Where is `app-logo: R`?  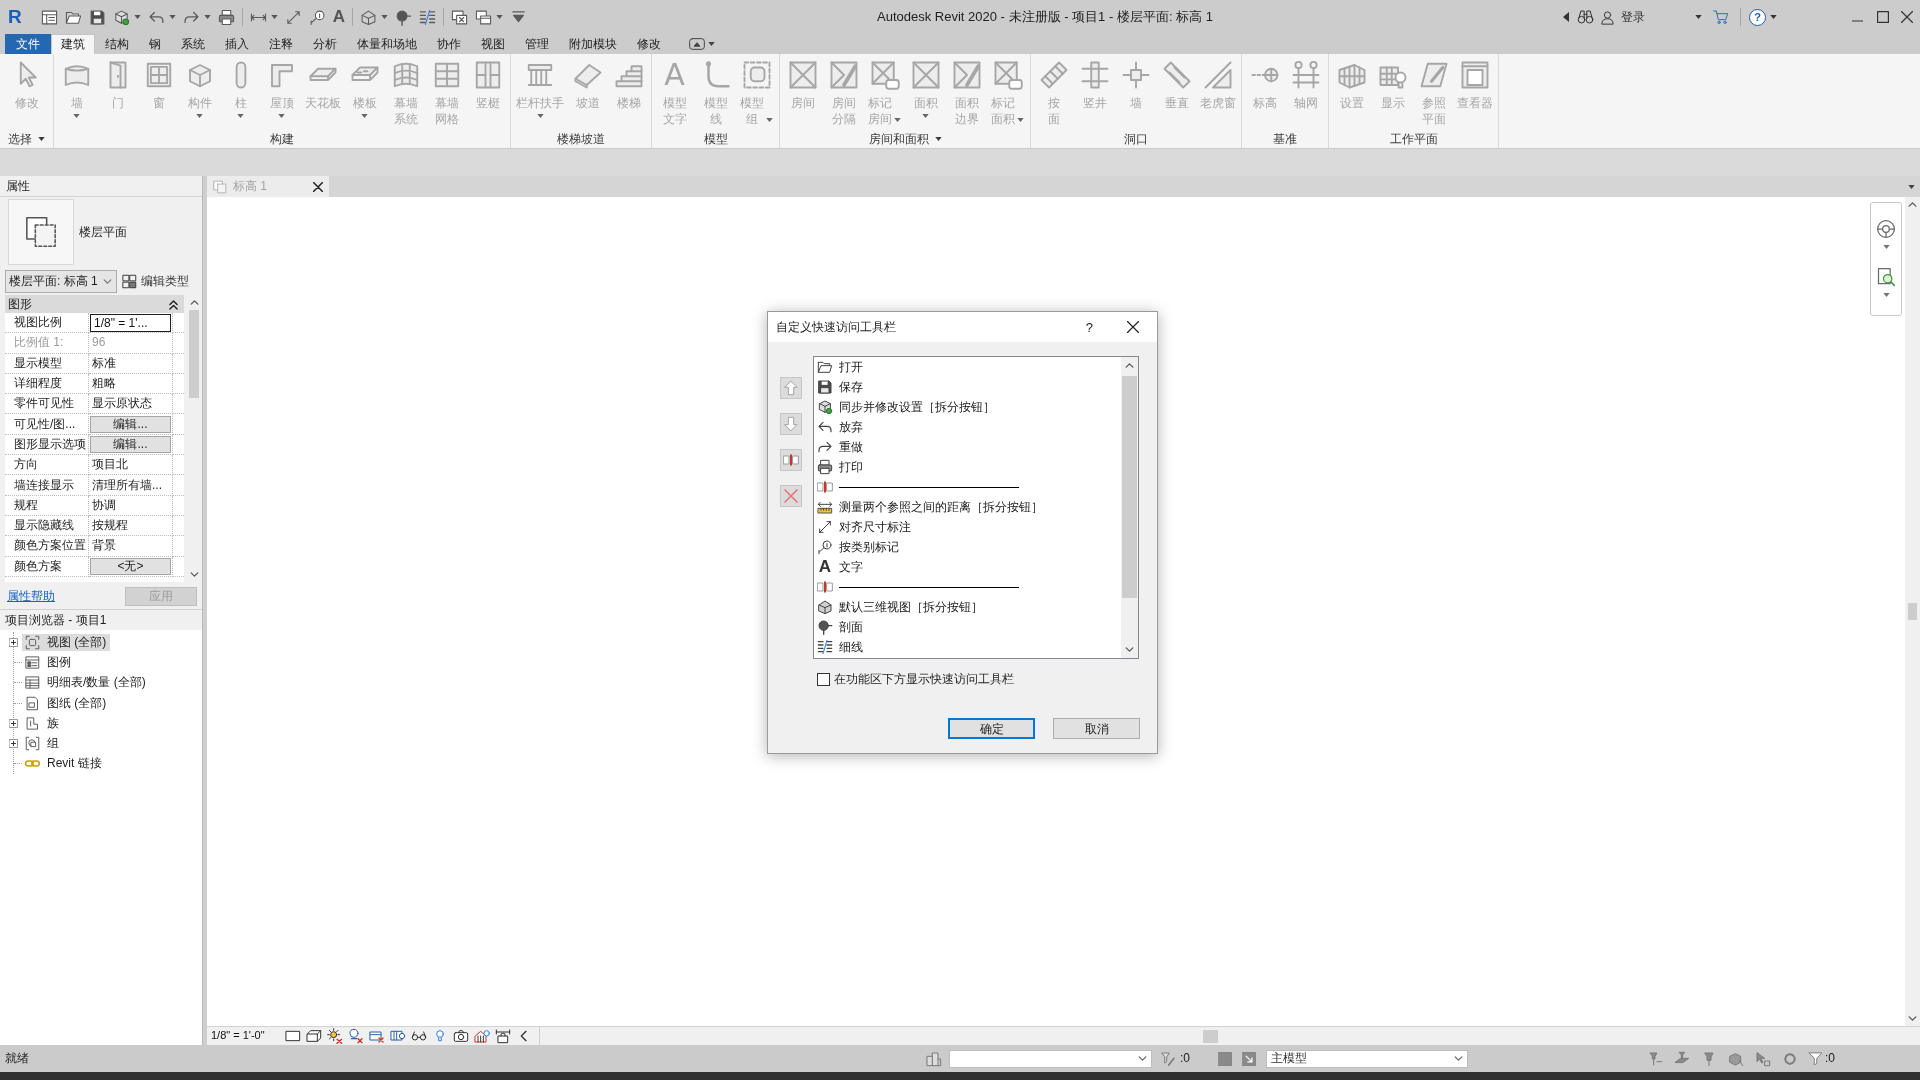
app-logo: R is located at coordinates (15, 17).